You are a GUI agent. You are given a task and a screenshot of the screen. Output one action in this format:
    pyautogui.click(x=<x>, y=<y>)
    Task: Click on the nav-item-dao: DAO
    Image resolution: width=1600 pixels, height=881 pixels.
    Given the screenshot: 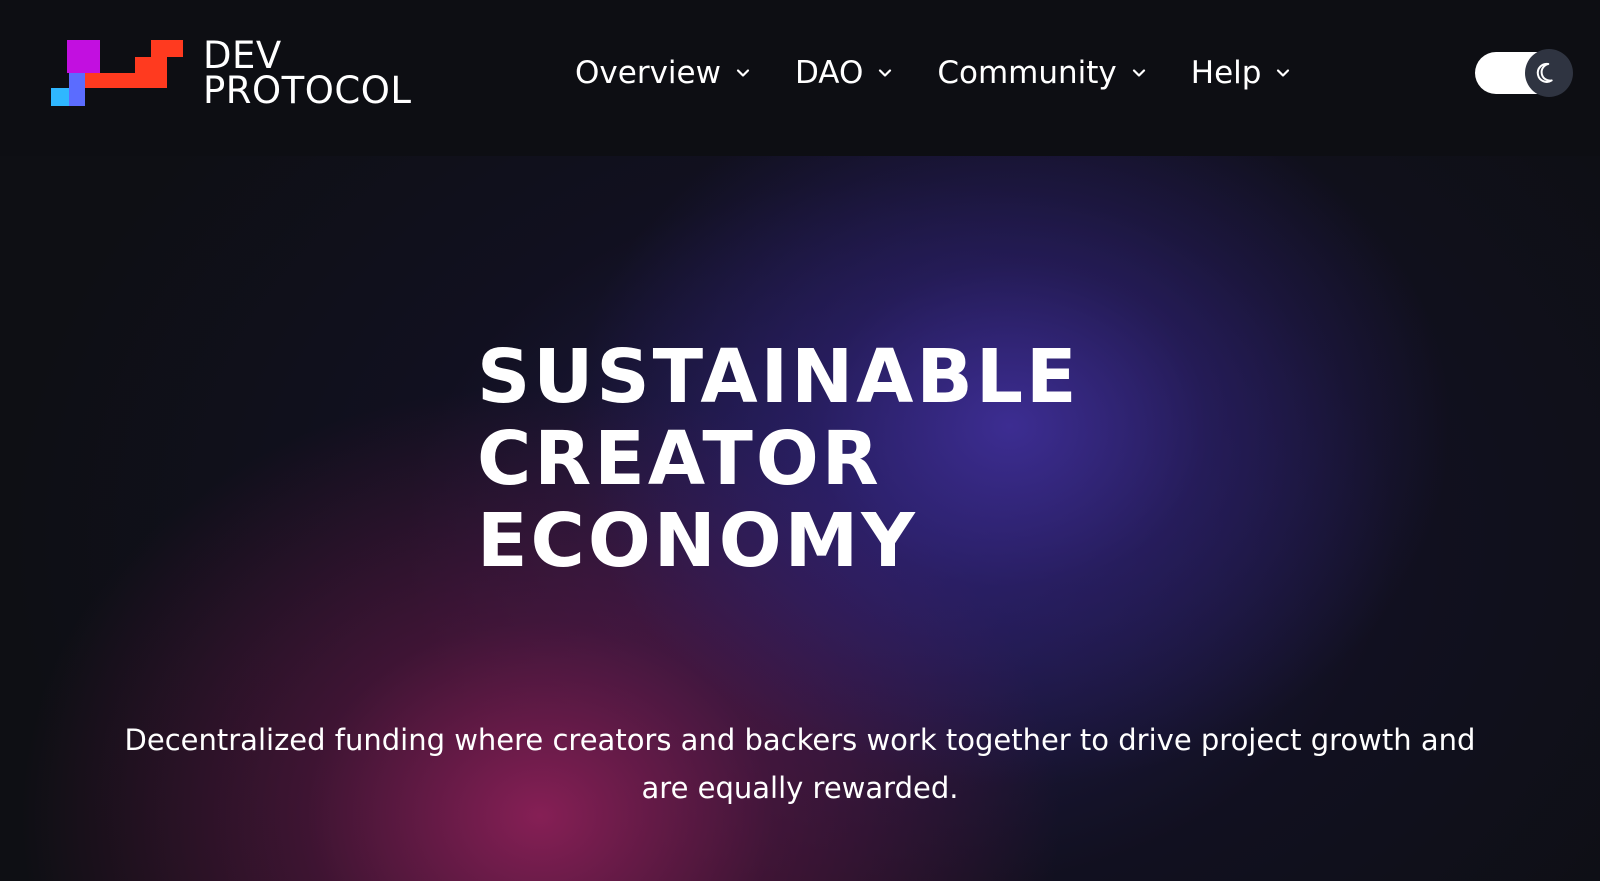 What is the action you would take?
    pyautogui.click(x=844, y=73)
    